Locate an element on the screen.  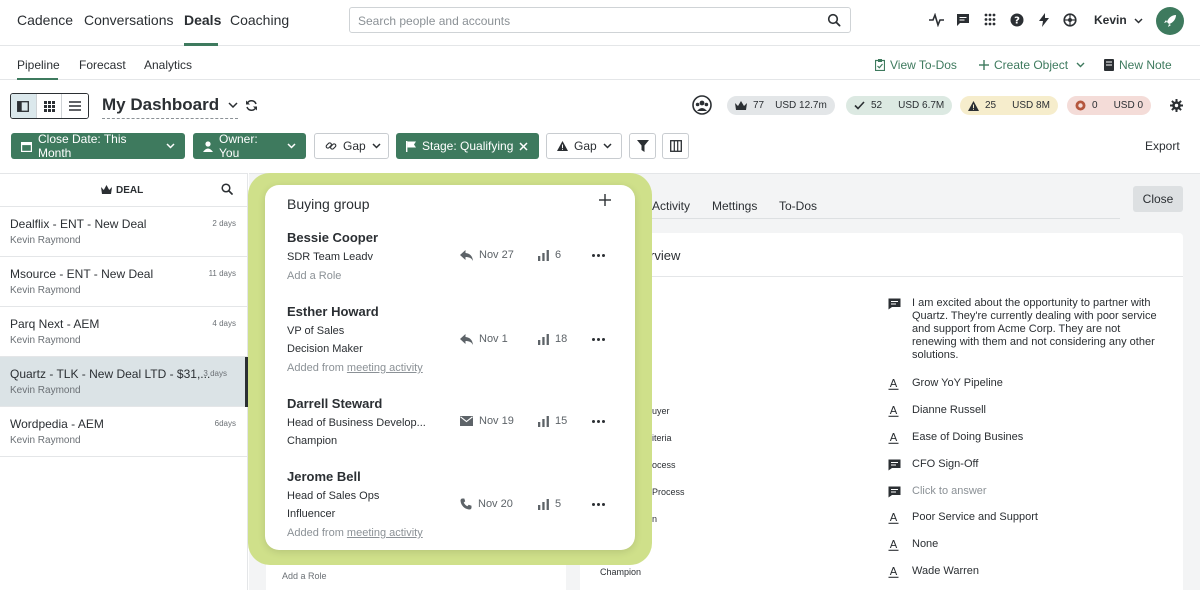
create-object-button: Create Object is located at coordinates (1032, 65).